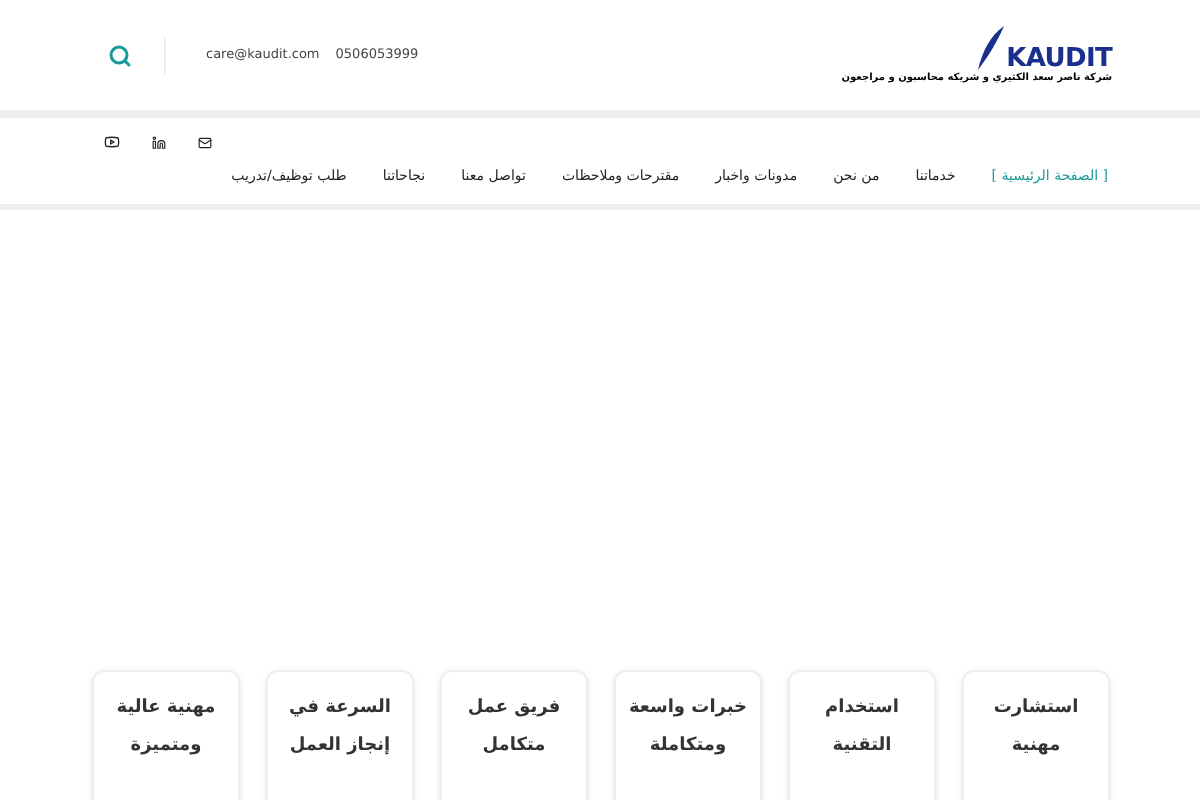  I want to click on search-icon, so click(120, 55).